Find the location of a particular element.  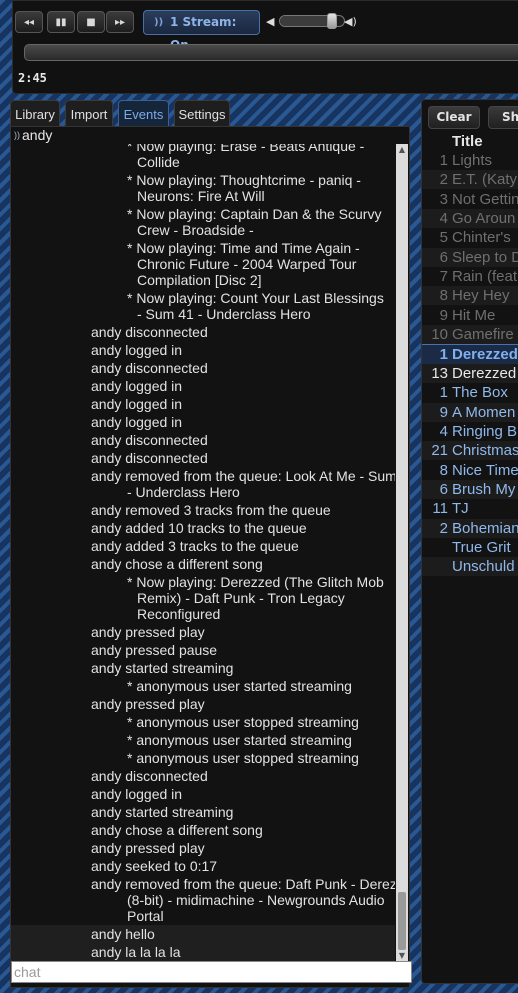

event-item: andy removed 3 tracks from the queue is located at coordinates (203, 510).